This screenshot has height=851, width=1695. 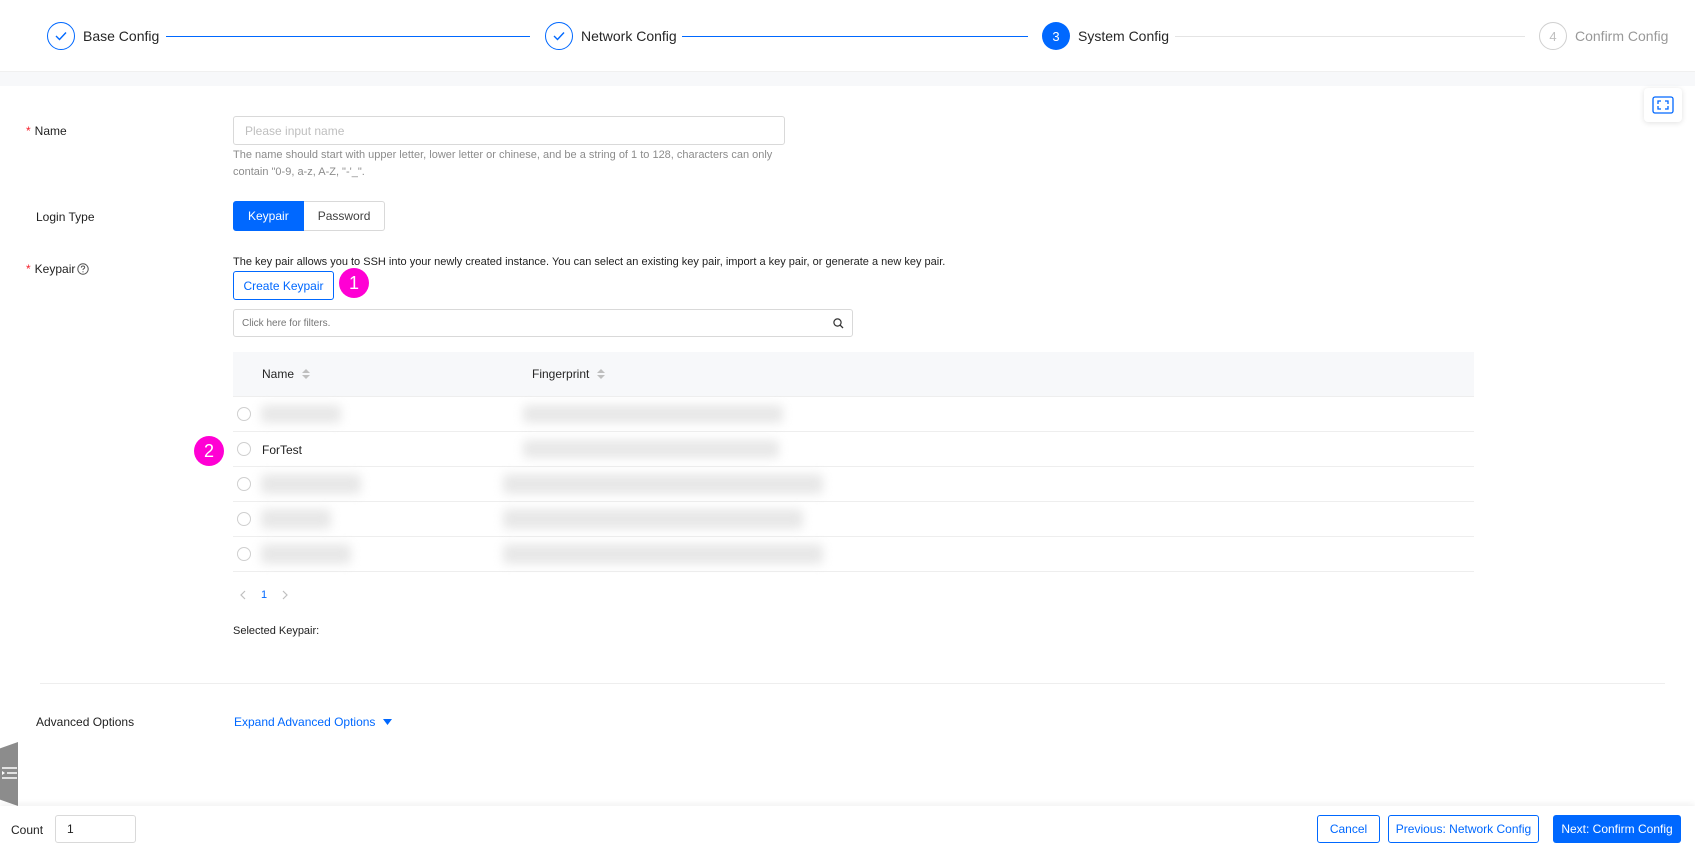 I want to click on side-drawer-tab, so click(x=9, y=774).